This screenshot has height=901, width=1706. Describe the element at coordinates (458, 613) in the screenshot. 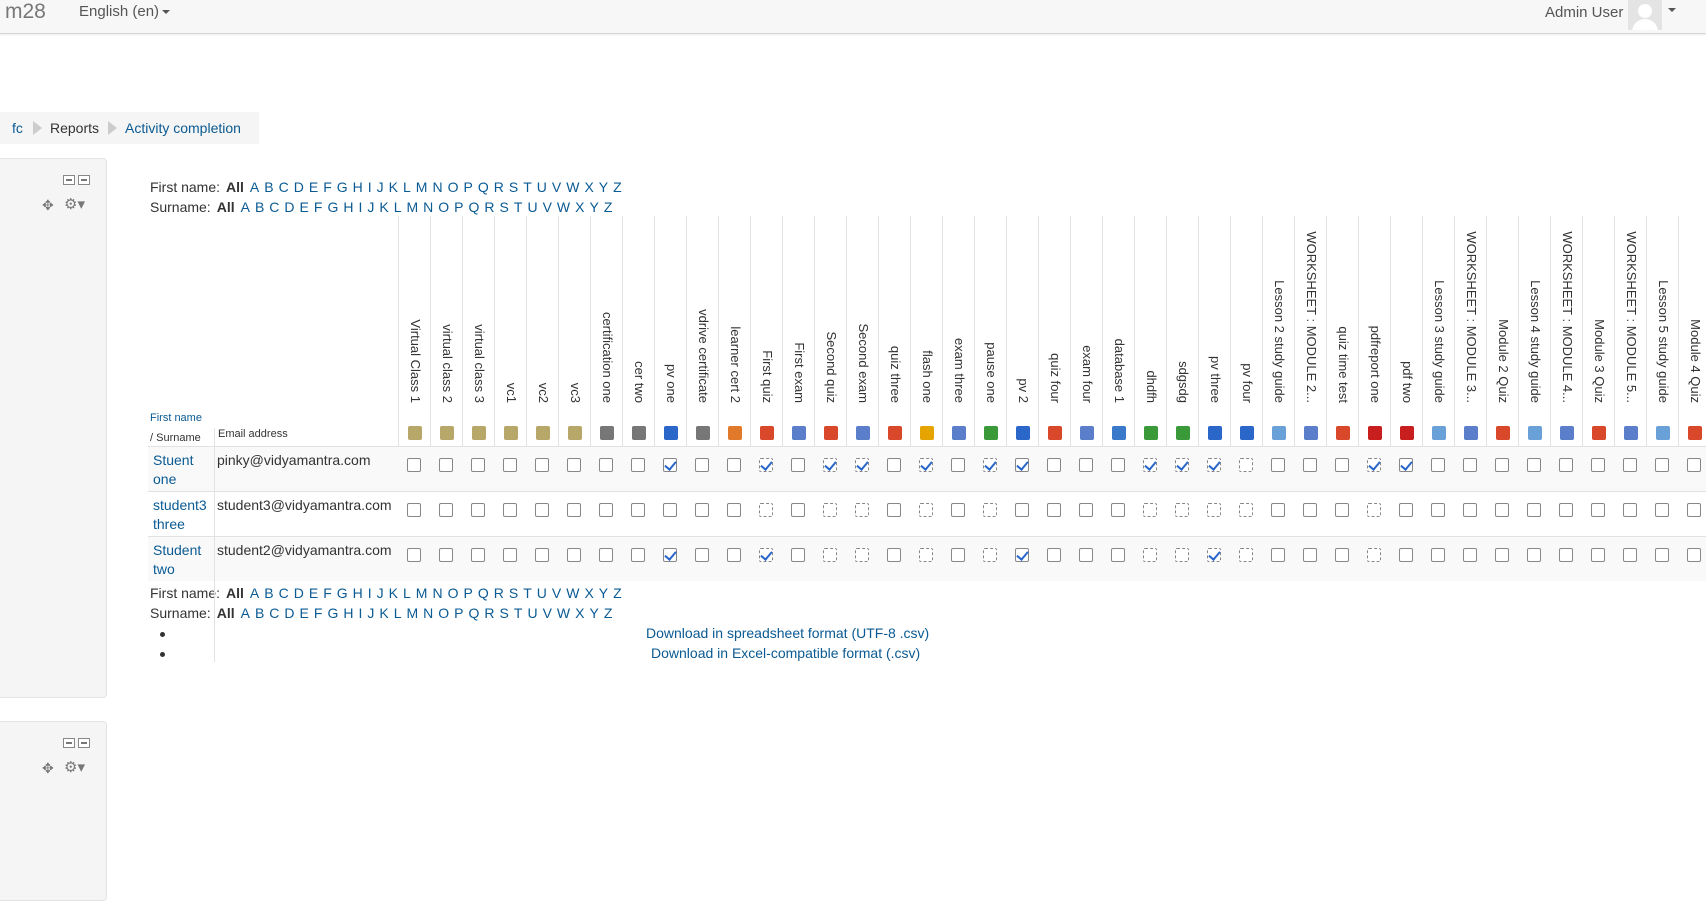

I see `filter-letter-p: P` at that location.